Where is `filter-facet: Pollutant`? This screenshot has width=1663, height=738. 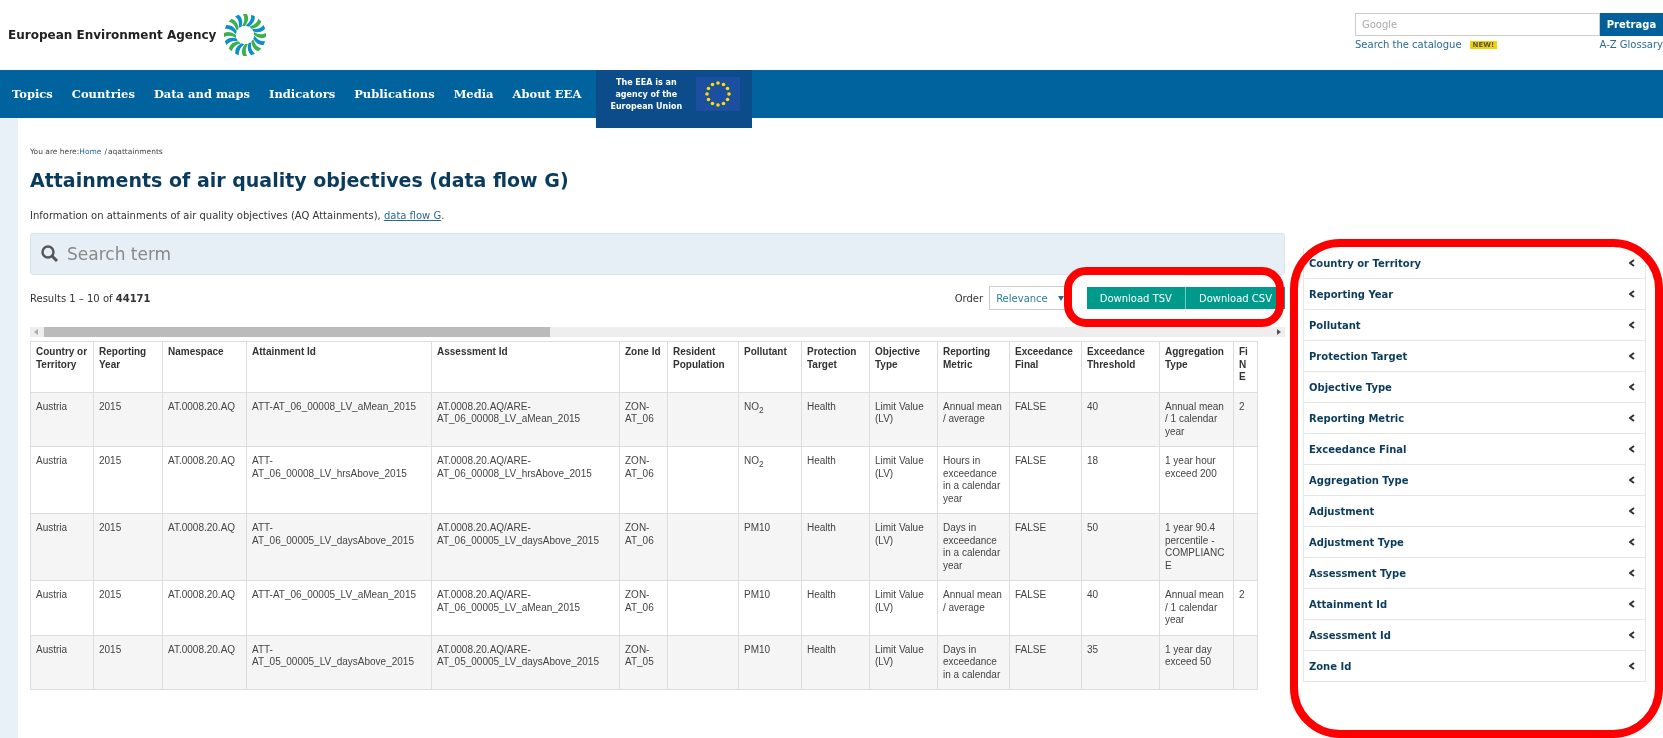
filter-facet: Pollutant is located at coordinates (1474, 325).